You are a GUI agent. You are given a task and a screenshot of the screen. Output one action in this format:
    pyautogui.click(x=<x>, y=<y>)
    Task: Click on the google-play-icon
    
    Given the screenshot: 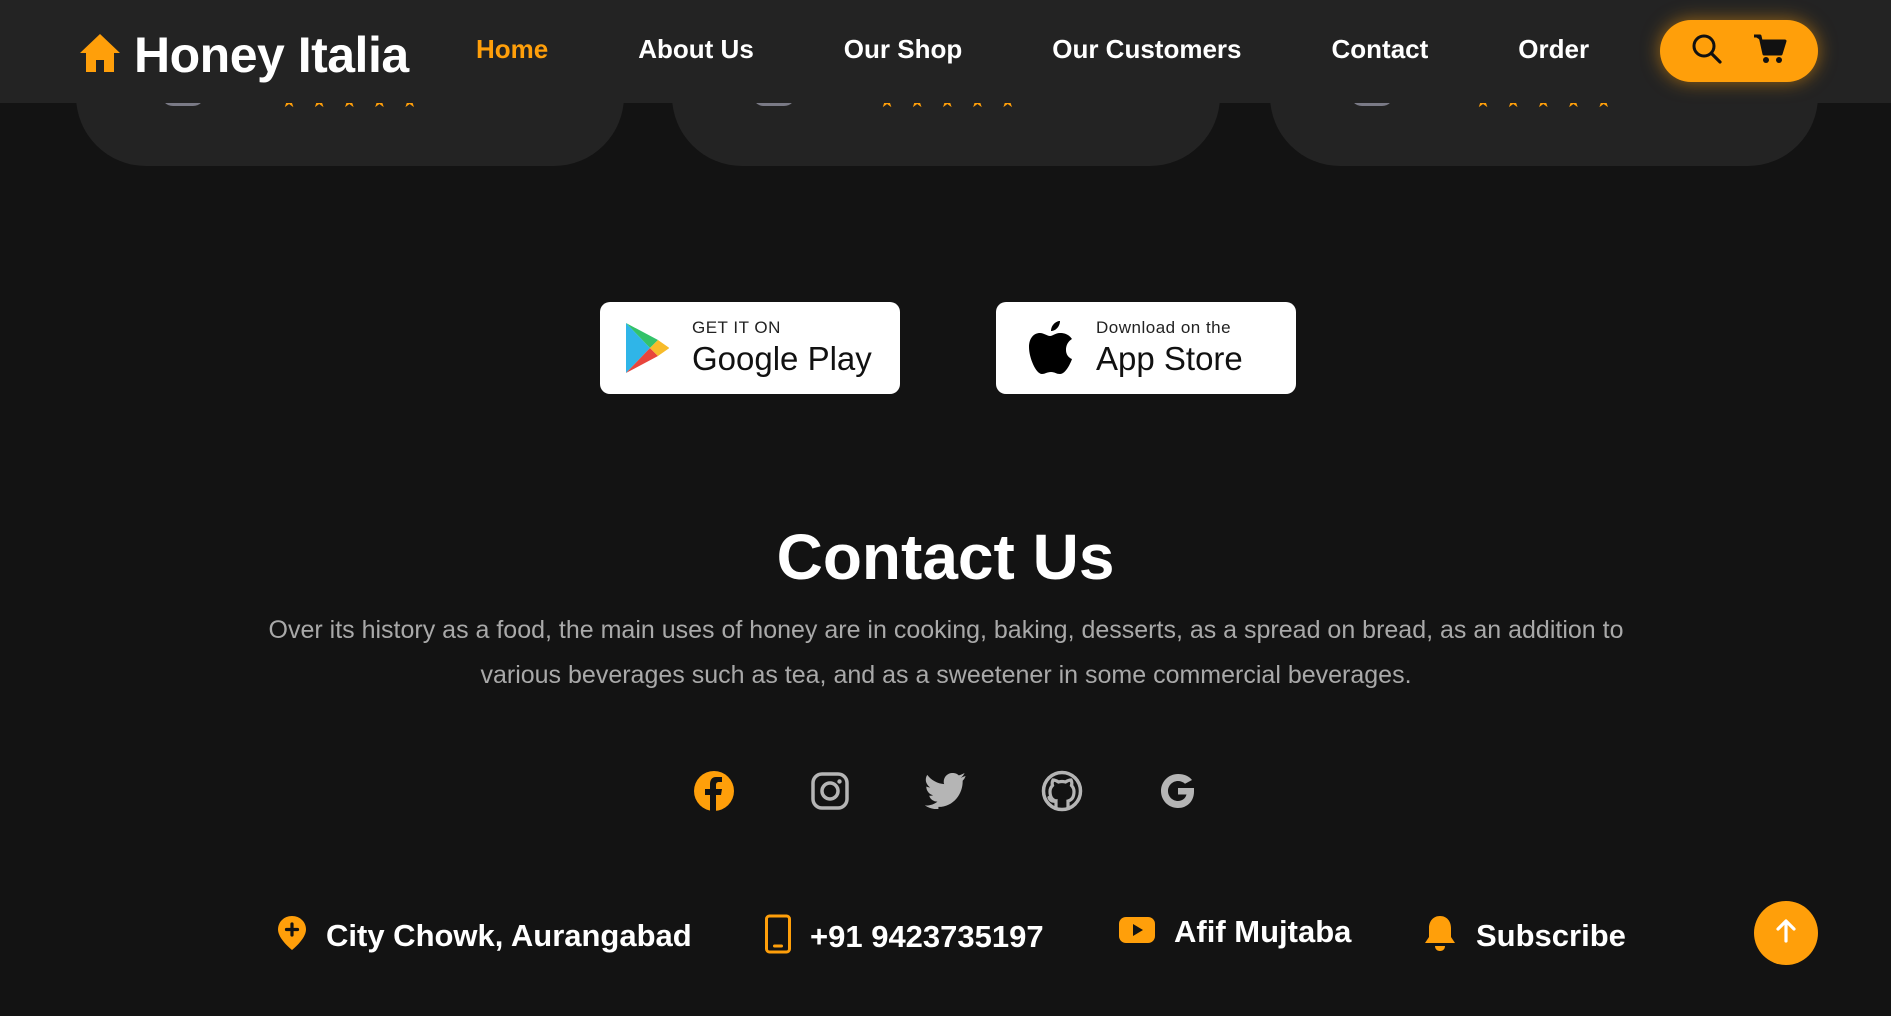 What is the action you would take?
    pyautogui.click(x=646, y=348)
    